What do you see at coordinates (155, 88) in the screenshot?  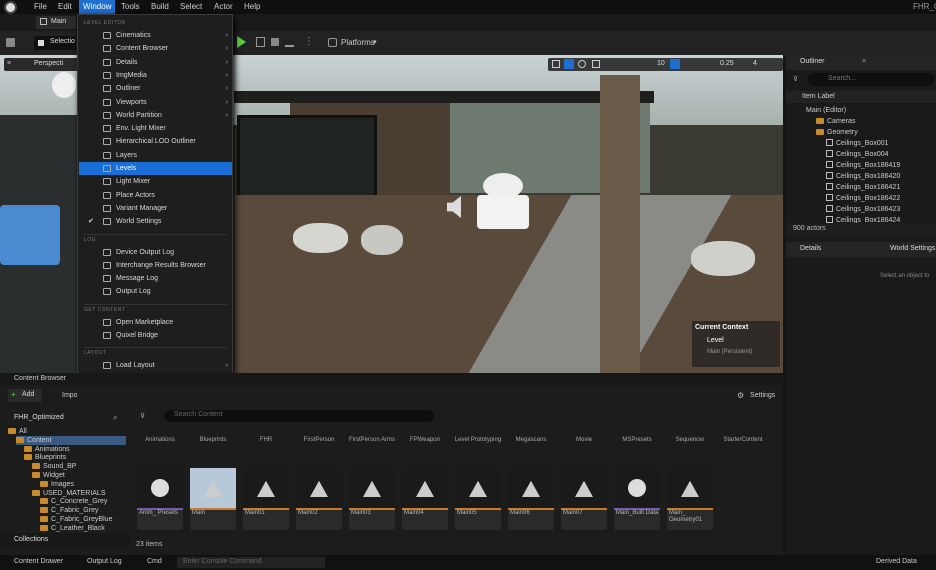 I see `menu-item-outliner: Outliner ›` at bounding box center [155, 88].